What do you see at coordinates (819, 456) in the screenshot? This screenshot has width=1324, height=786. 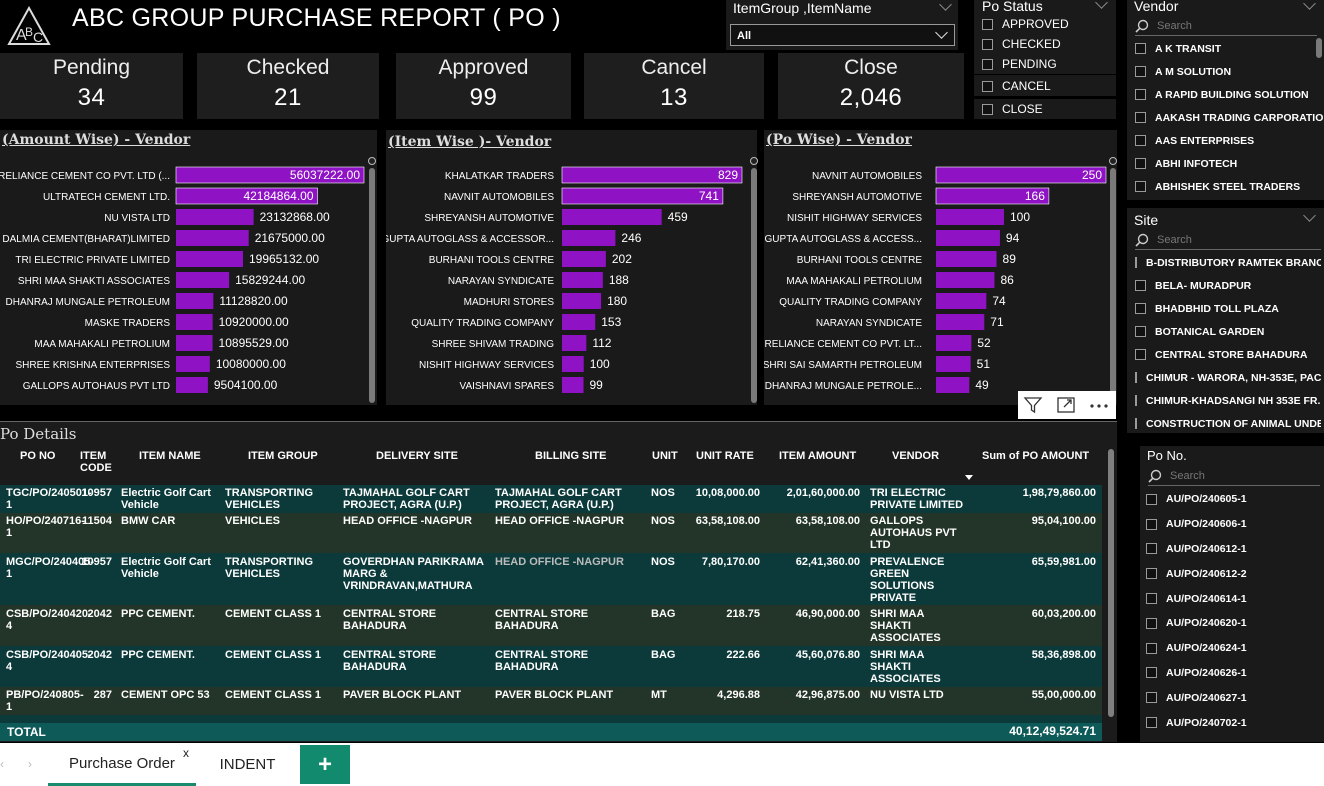 I see `column-header-item-amount: ITEM AMOUNT` at bounding box center [819, 456].